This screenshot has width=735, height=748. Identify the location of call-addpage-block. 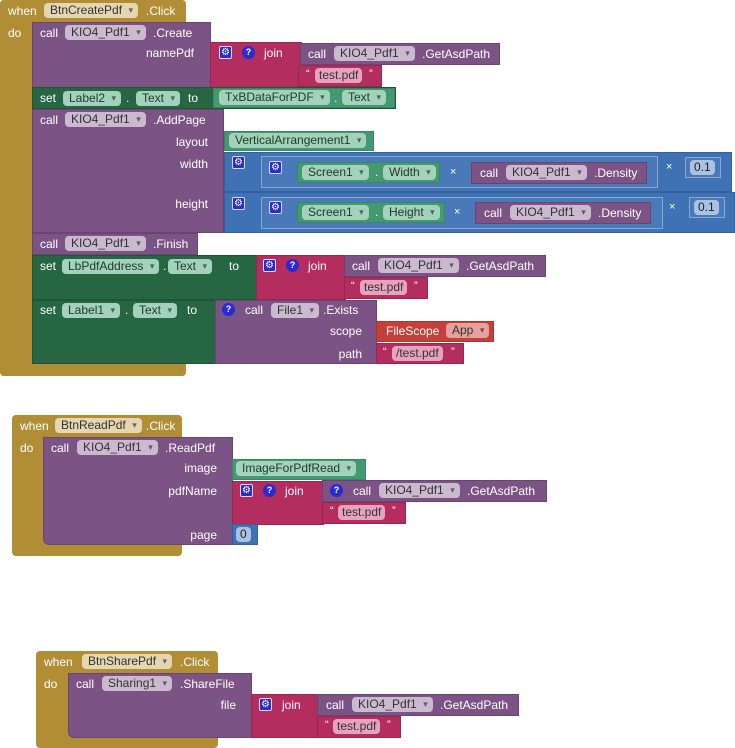
(128, 171).